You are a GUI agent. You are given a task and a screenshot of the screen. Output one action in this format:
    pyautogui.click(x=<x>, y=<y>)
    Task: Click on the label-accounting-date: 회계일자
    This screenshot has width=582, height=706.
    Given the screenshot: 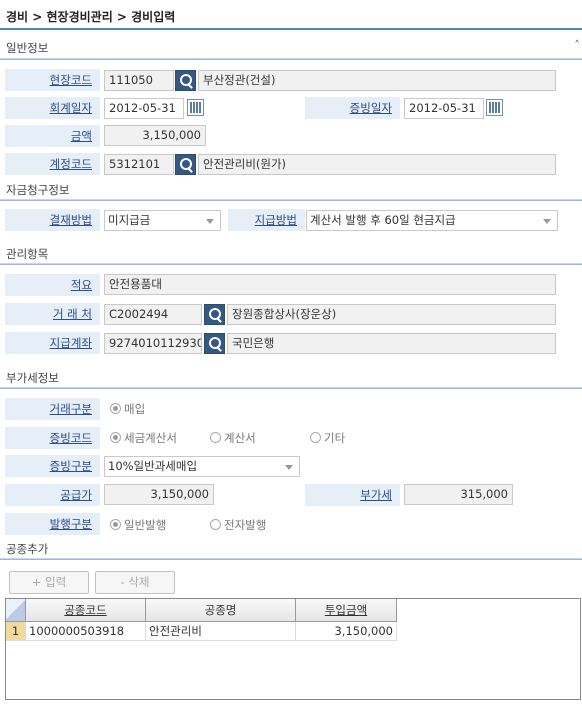 What is the action you would take?
    pyautogui.click(x=52, y=108)
    